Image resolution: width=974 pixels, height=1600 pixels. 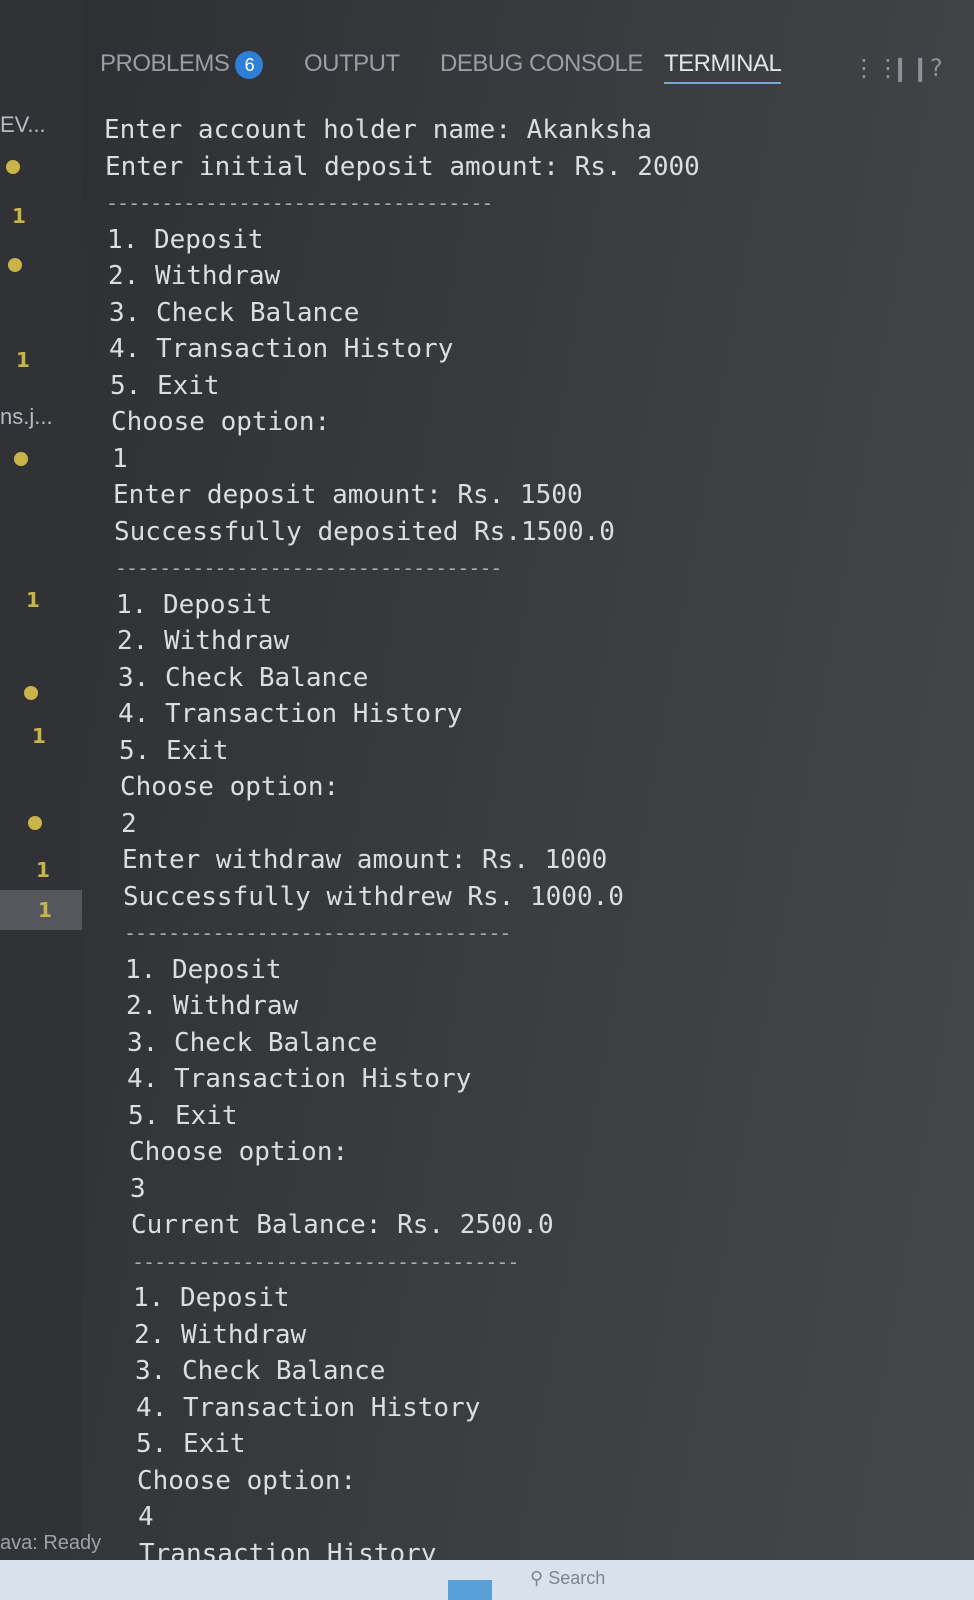 I want to click on taskbar-search-label: Search, so click(x=577, y=1578).